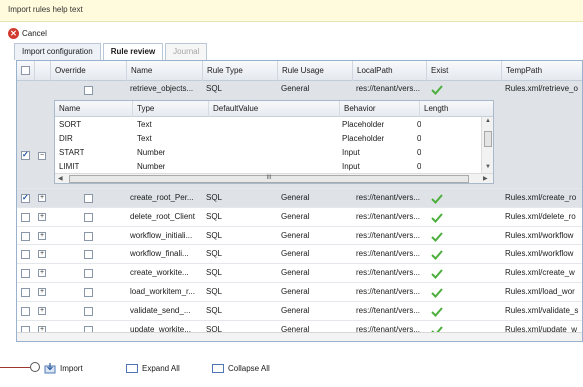  What do you see at coordinates (351, 166) in the screenshot?
I see `sub-row-behavior: Input` at bounding box center [351, 166].